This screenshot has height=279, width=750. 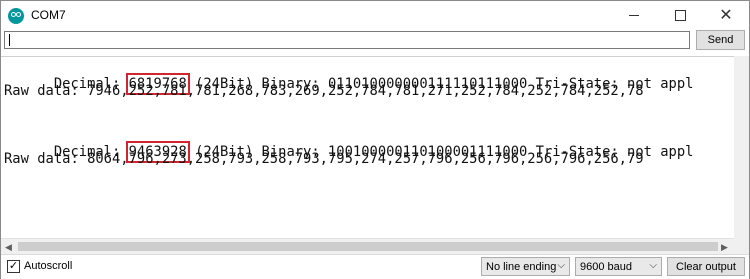 I want to click on minimize-button, so click(x=634, y=15).